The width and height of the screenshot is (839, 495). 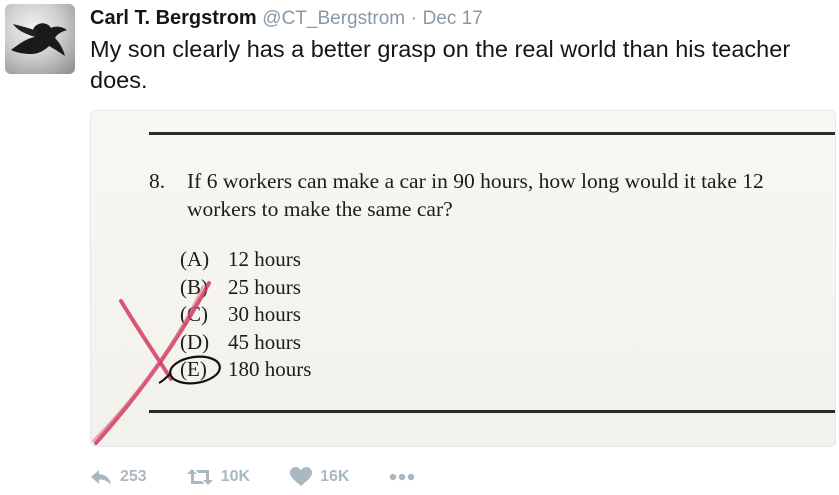 What do you see at coordinates (165, 378) in the screenshot?
I see `answer-circle-tail` at bounding box center [165, 378].